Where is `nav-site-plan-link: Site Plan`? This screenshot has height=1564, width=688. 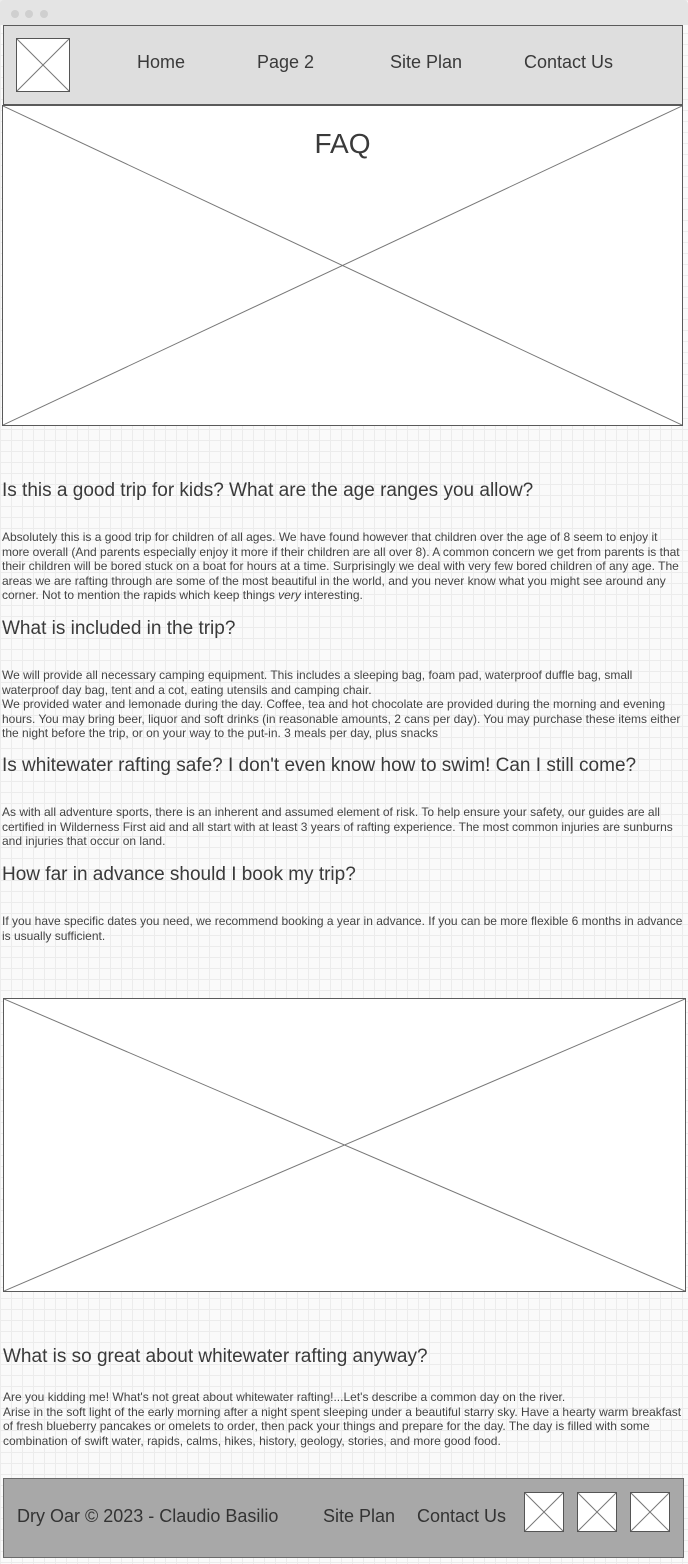 nav-site-plan-link: Site Plan is located at coordinates (426, 62).